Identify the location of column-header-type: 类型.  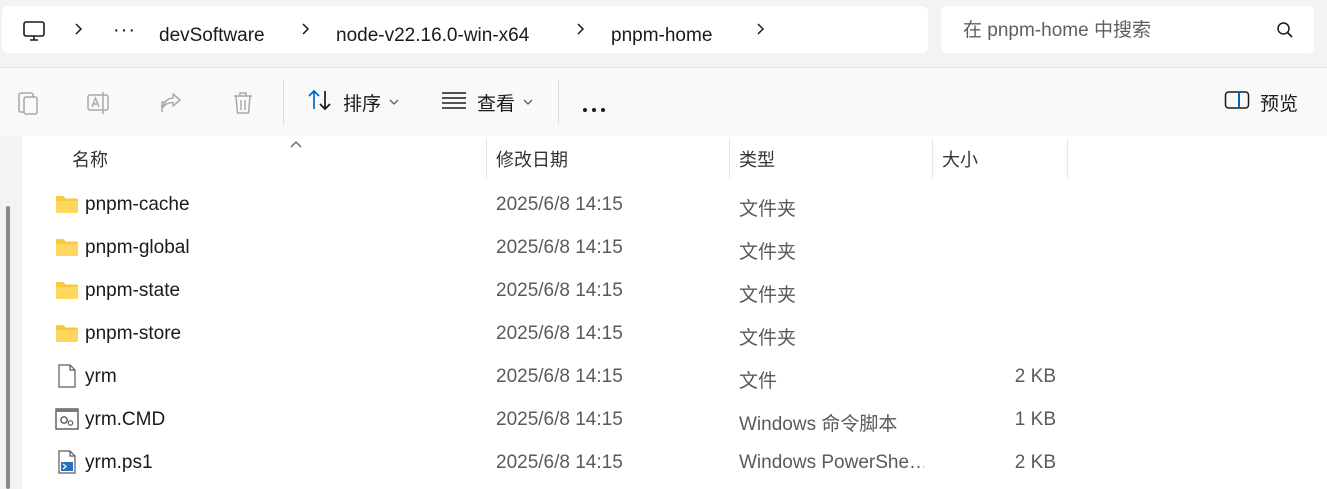
(757, 159).